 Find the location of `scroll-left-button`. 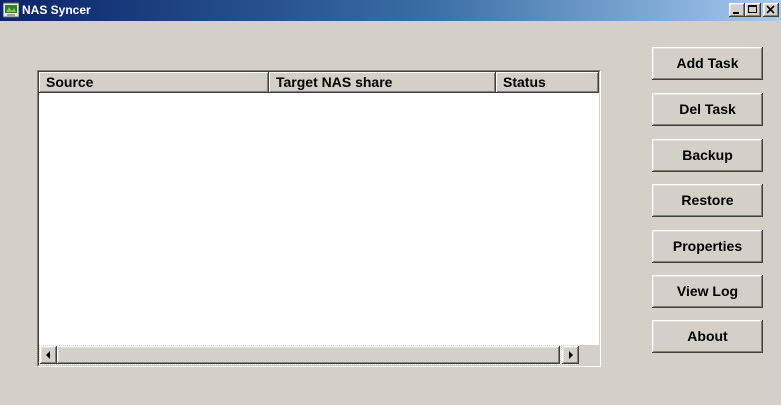

scroll-left-button is located at coordinates (48, 355).